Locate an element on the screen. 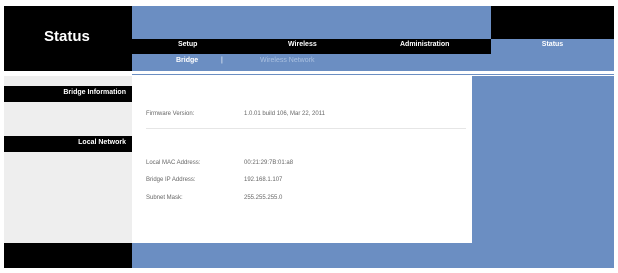 Image resolution: width=618 pixels, height=273 pixels. subnet-mask-label: Subnet Mask: is located at coordinates (164, 198).